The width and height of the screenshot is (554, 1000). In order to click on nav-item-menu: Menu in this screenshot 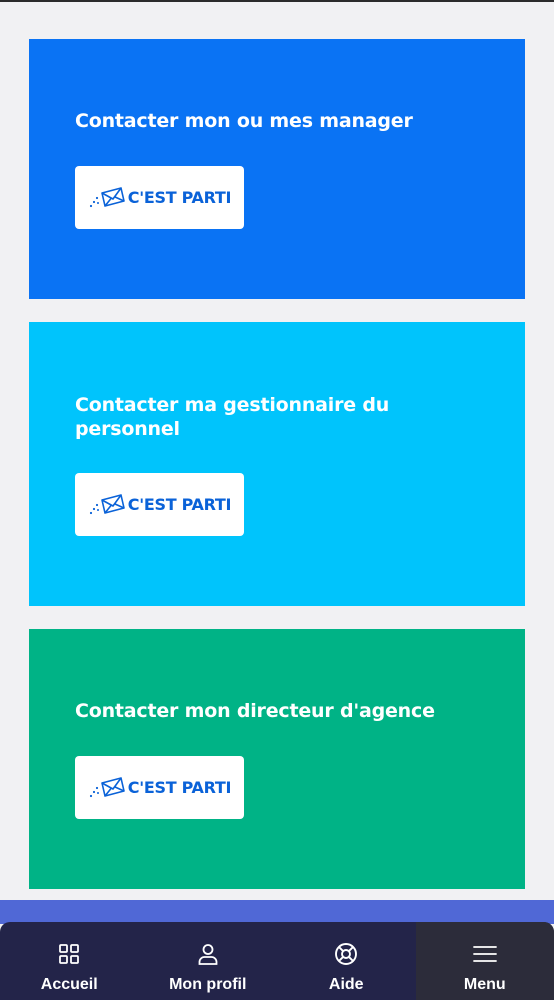, I will do `click(484, 961)`.